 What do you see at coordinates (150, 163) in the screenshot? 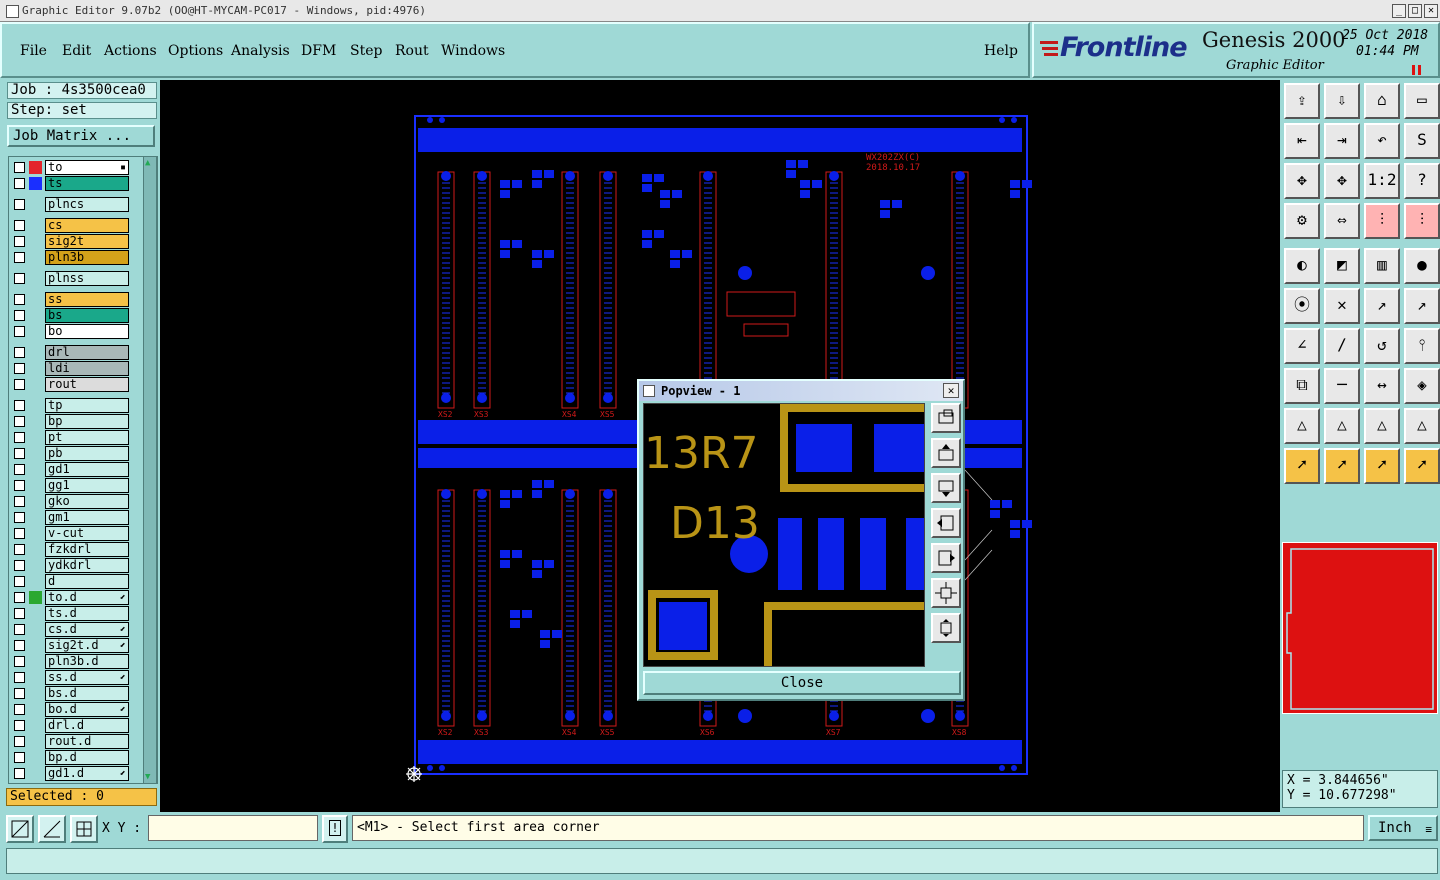
I see `scroll-up-icon: ▲` at bounding box center [150, 163].